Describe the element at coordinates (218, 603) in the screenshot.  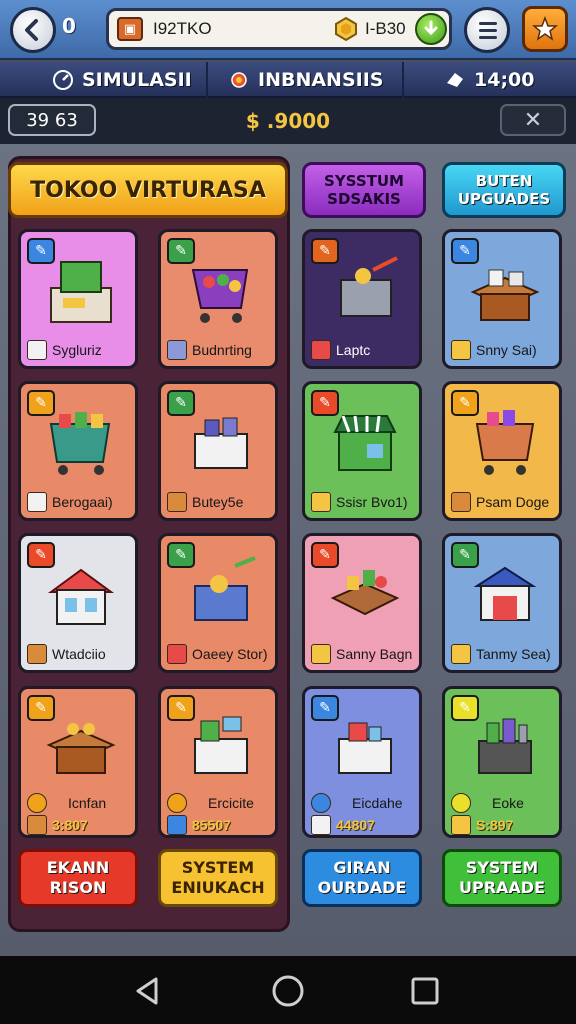
I see `item-card: ✎ Oaeey Stor)` at that location.